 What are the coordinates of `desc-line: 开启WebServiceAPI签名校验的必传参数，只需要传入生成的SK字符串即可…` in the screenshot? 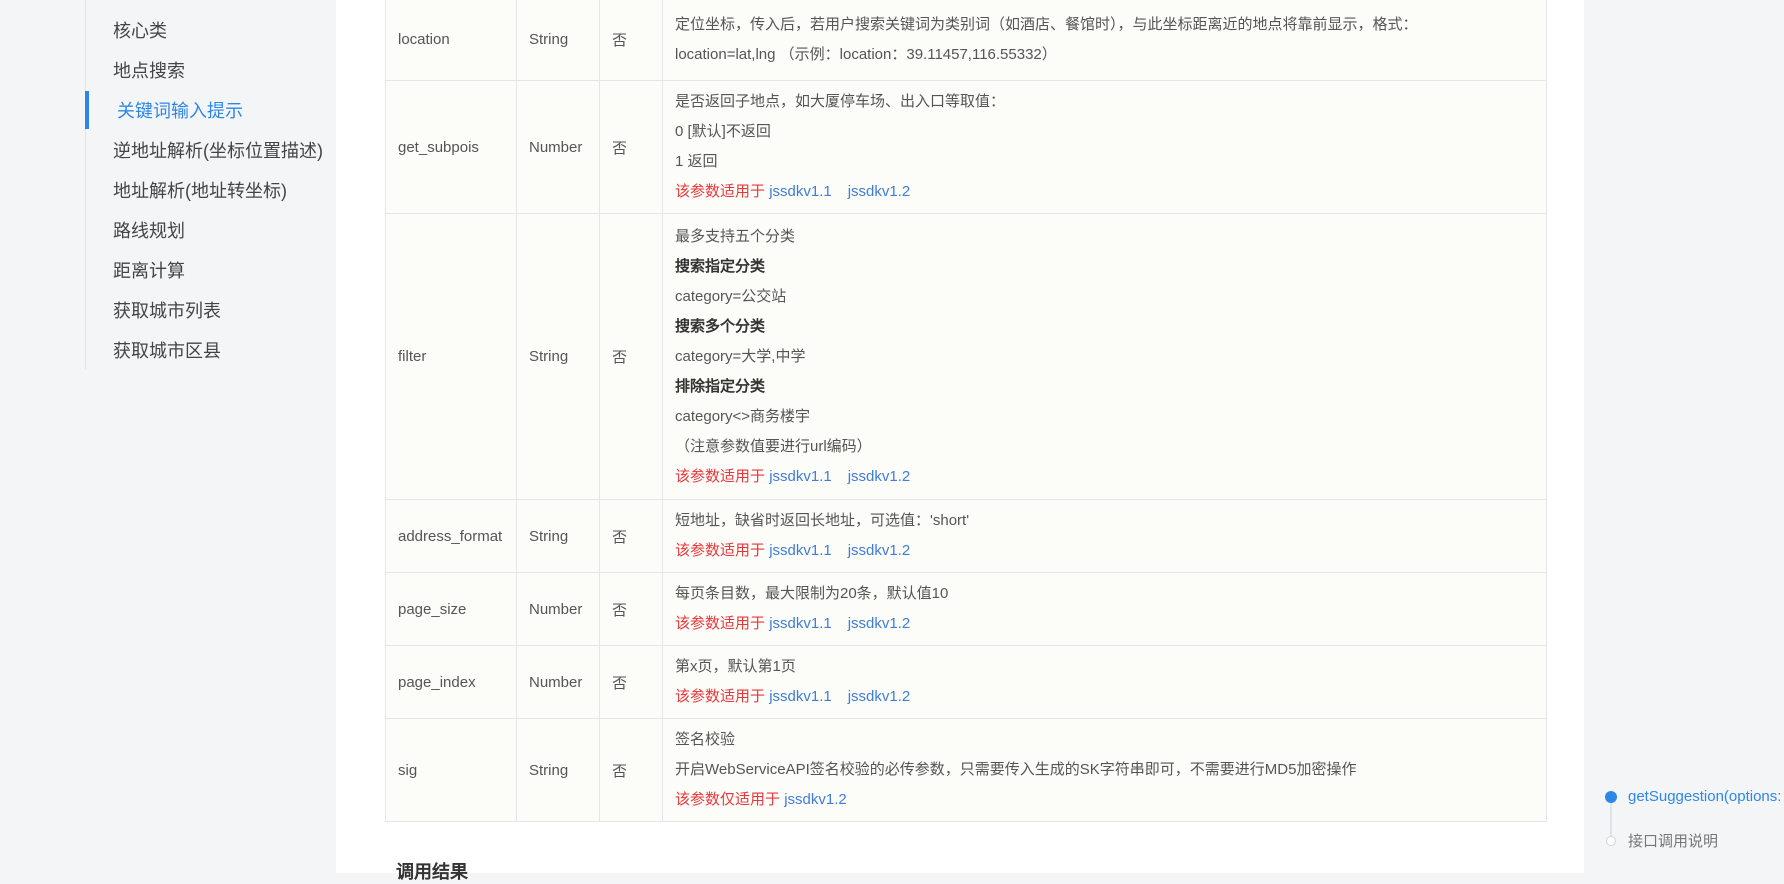 It's located at (1016, 769).